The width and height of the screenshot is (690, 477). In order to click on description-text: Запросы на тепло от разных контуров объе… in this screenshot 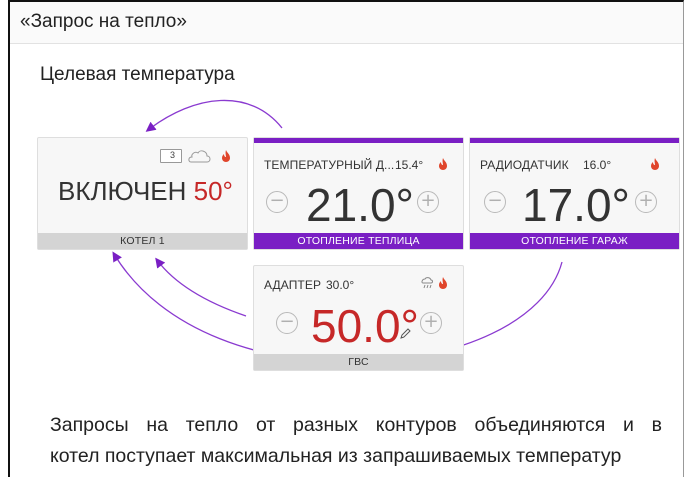, I will do `click(356, 441)`.